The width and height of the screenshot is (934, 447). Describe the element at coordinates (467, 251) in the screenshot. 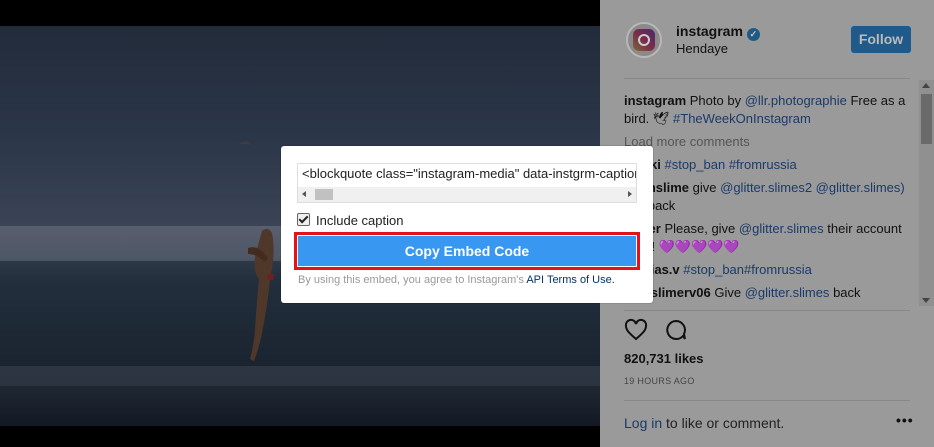

I see `highlight-box` at that location.